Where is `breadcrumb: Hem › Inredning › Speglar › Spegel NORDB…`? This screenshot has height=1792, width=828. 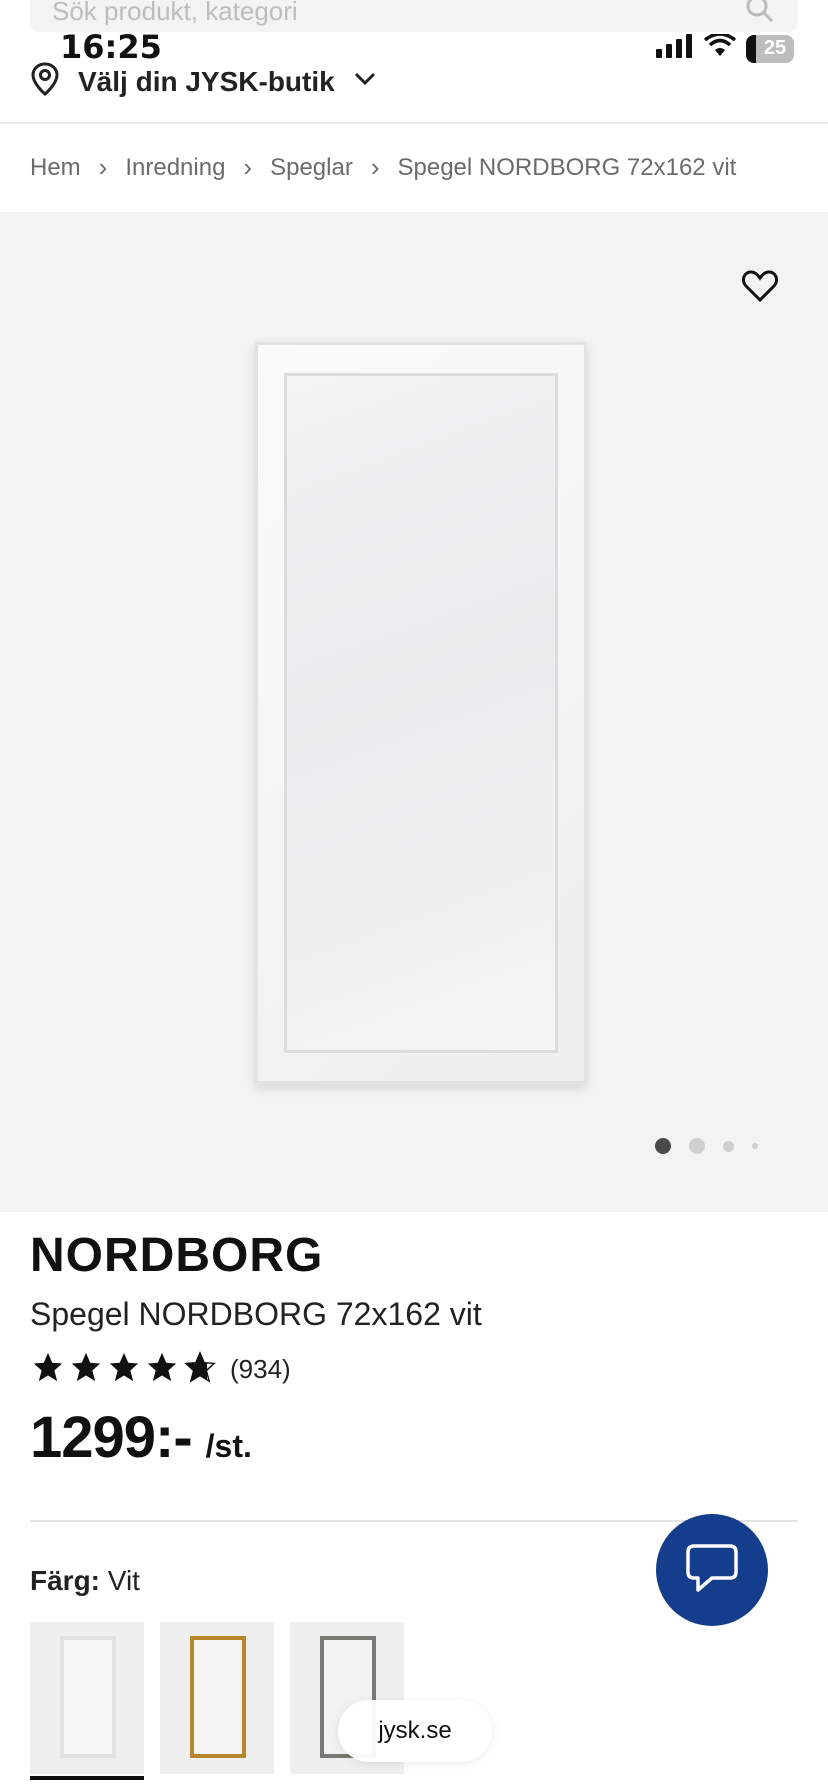
breadcrumb: Hem › Inredning › Speglar › Spegel NORDB… is located at coordinates (383, 167).